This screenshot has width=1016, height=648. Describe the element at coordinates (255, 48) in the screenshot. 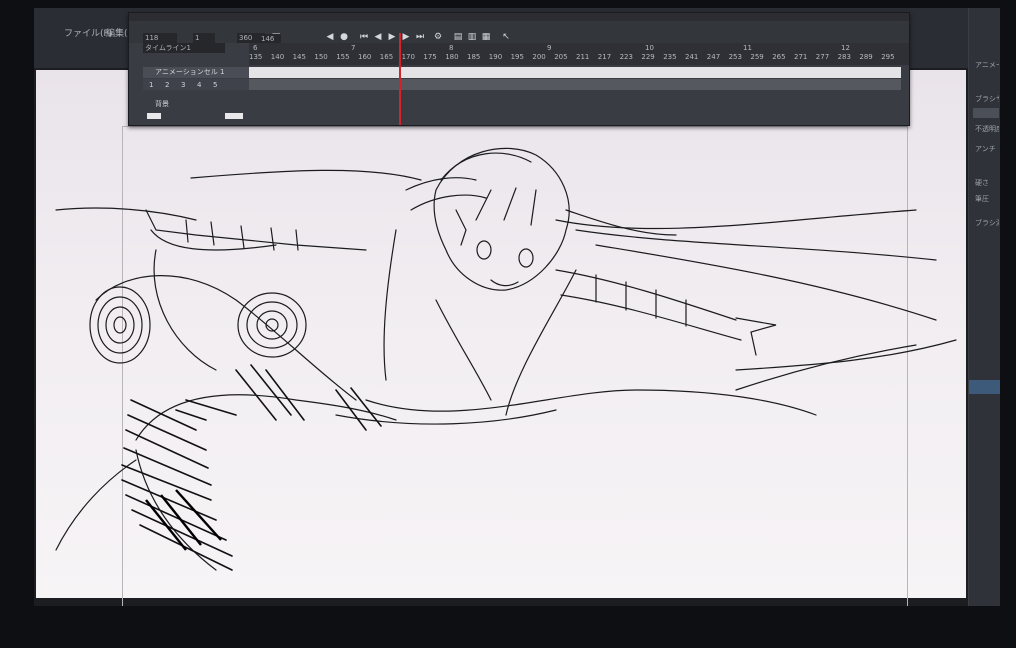

I see `ruler-second-mark: 6` at that location.